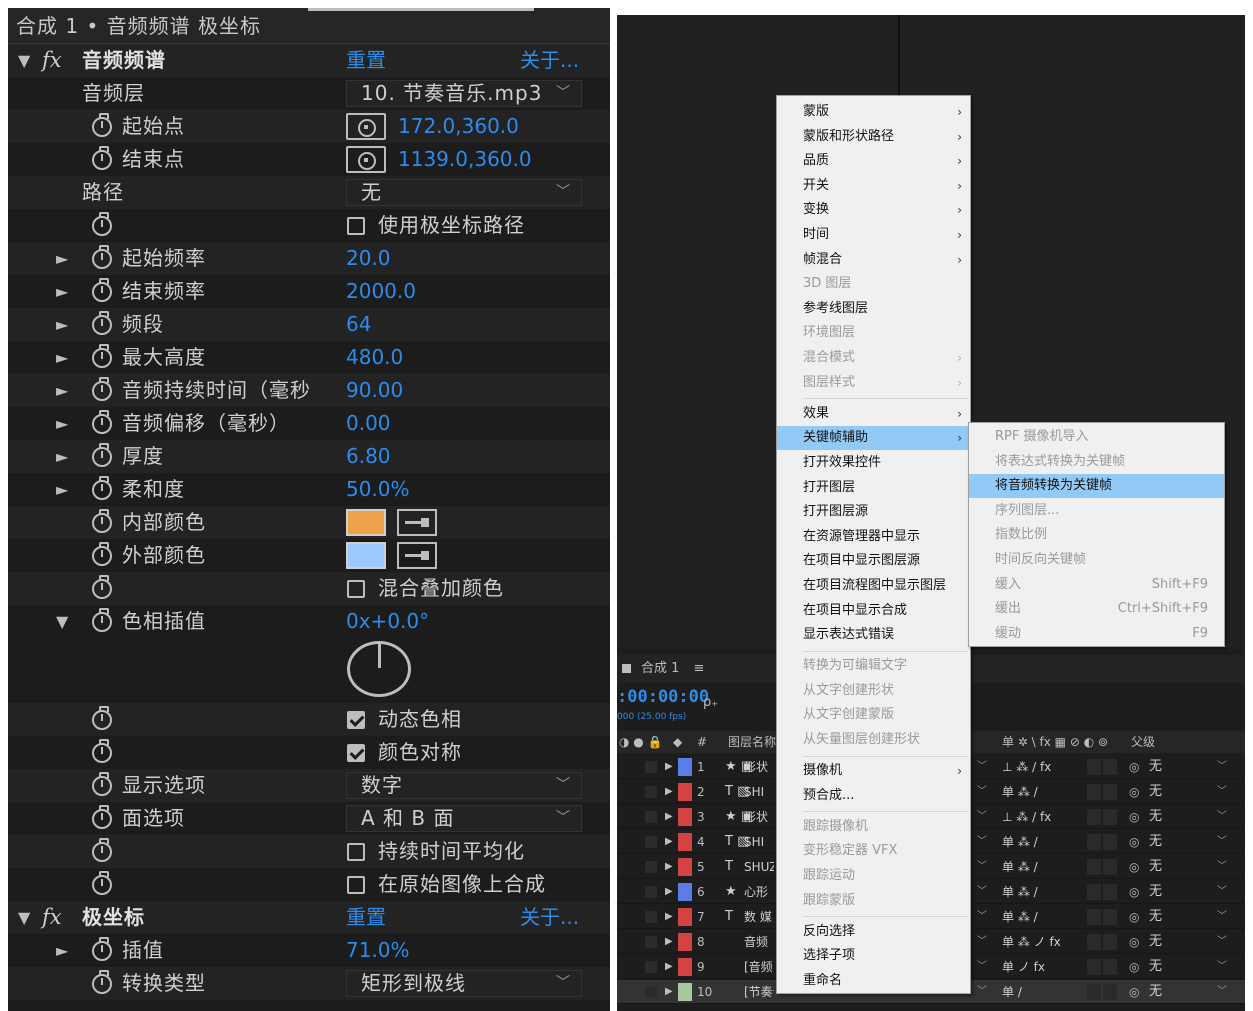 This screenshot has height=1011, width=1253. I want to click on eyedropper-icon, so click(417, 522).